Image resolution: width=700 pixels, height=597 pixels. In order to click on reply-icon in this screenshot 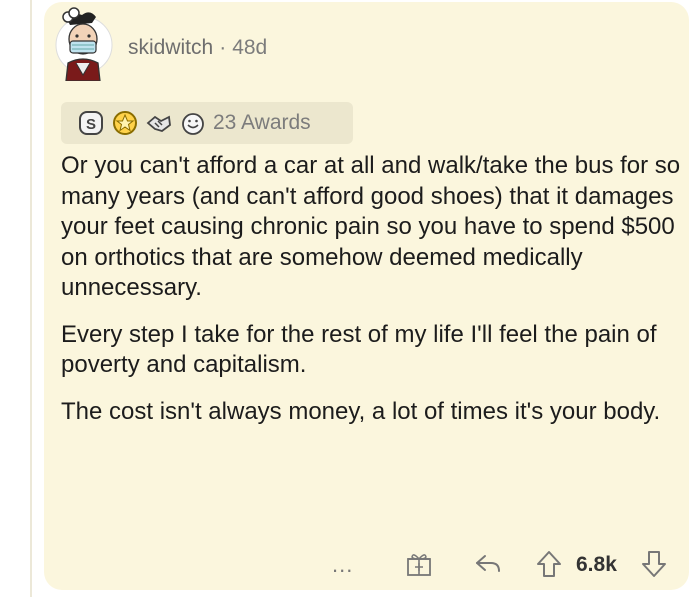, I will do `click(488, 564)`.